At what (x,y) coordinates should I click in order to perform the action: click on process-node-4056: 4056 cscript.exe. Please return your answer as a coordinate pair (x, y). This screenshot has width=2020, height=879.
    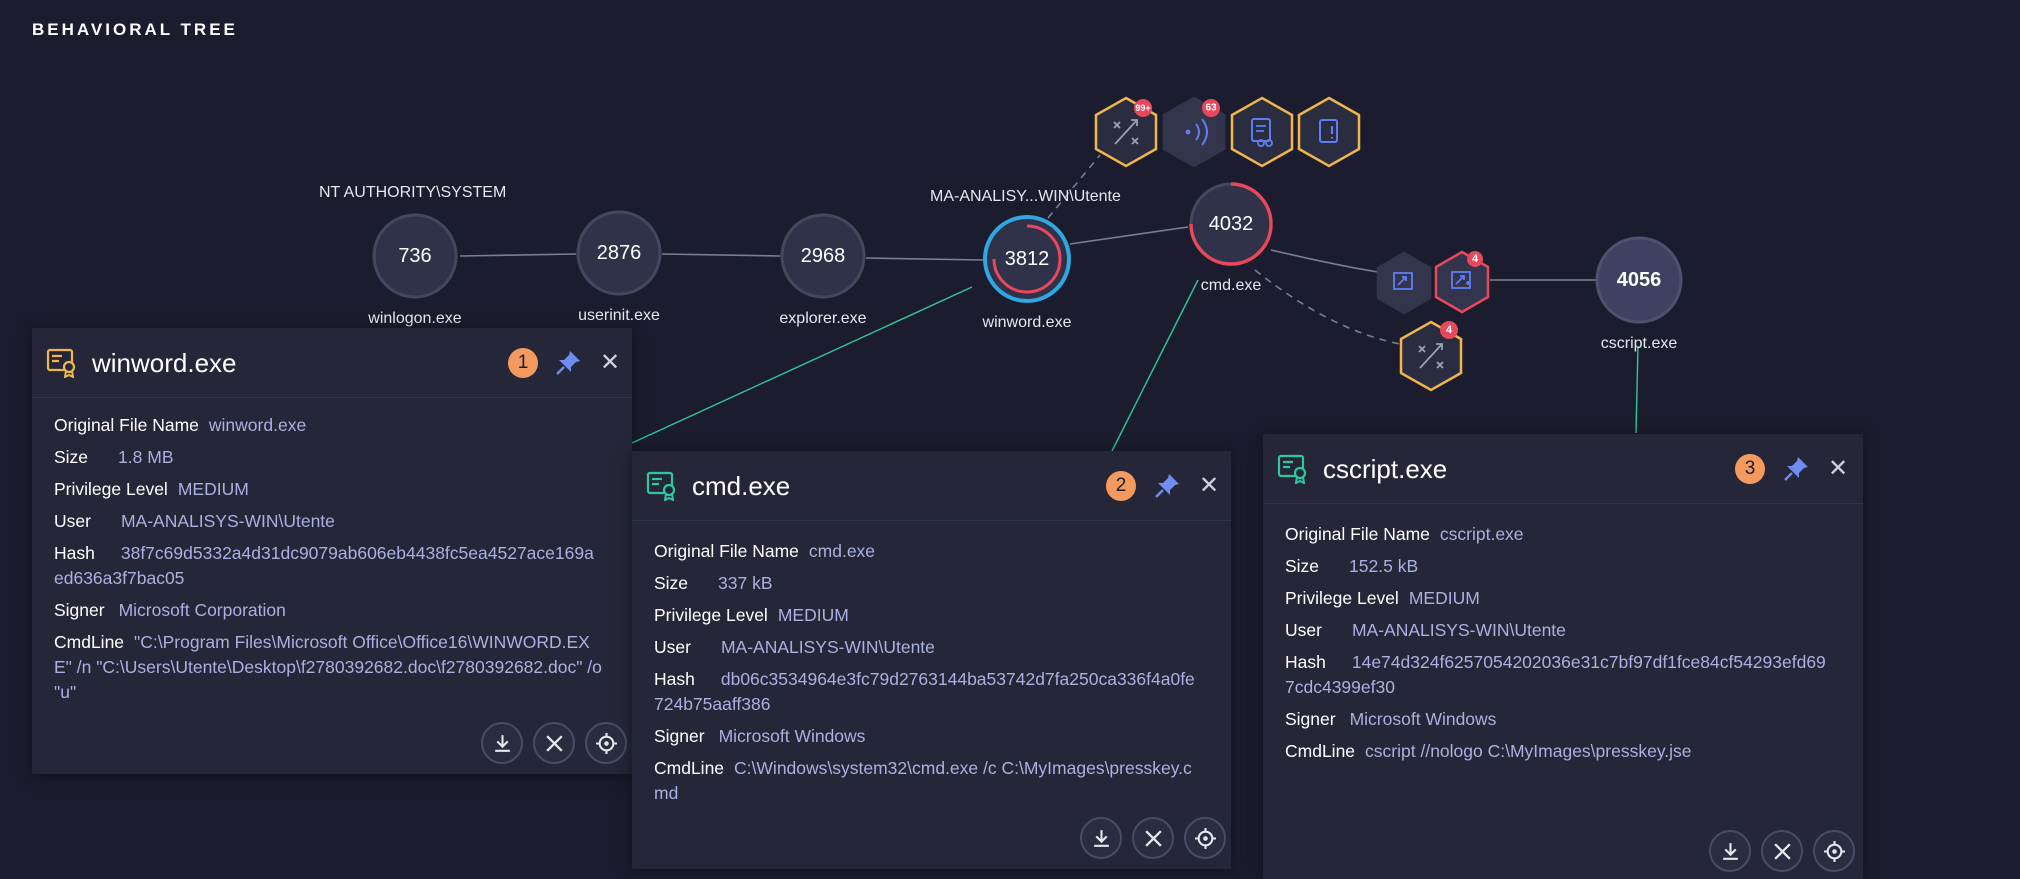
    Looking at the image, I should click on (1639, 294).